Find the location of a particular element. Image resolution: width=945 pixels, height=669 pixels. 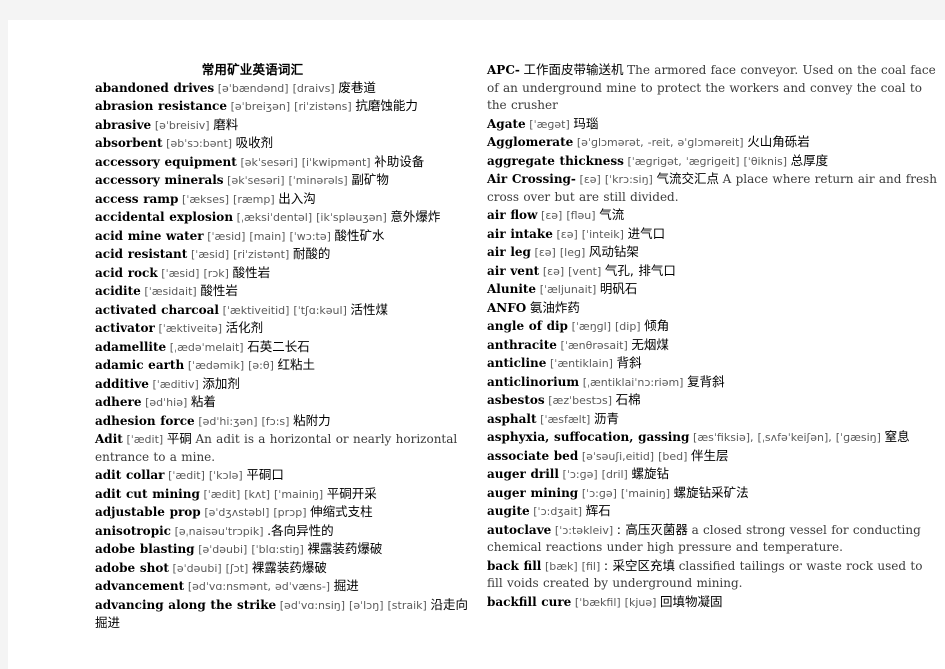

entry-headword: air intake is located at coordinates (520, 233).